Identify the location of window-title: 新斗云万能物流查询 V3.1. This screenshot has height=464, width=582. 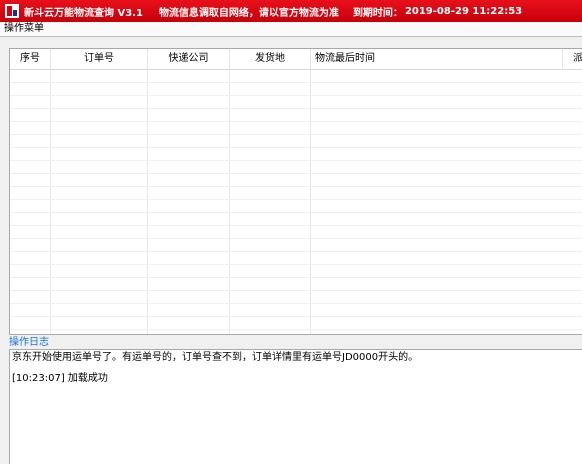
(83, 13).